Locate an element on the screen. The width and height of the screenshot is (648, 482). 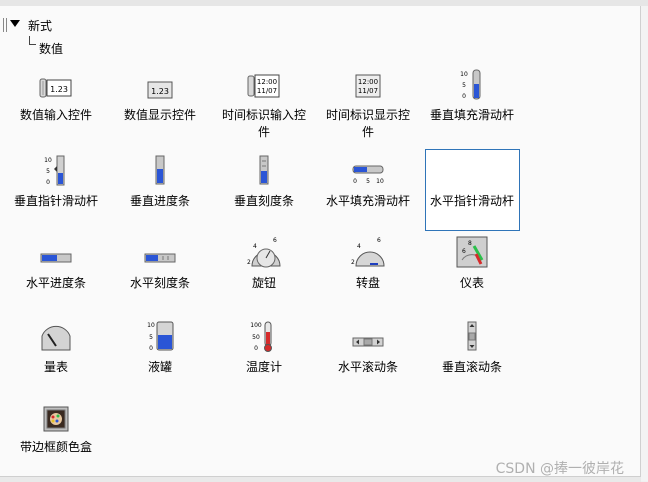
palette-item-vertical-graduated-bar: 垂直刻度条 is located at coordinates (264, 181).